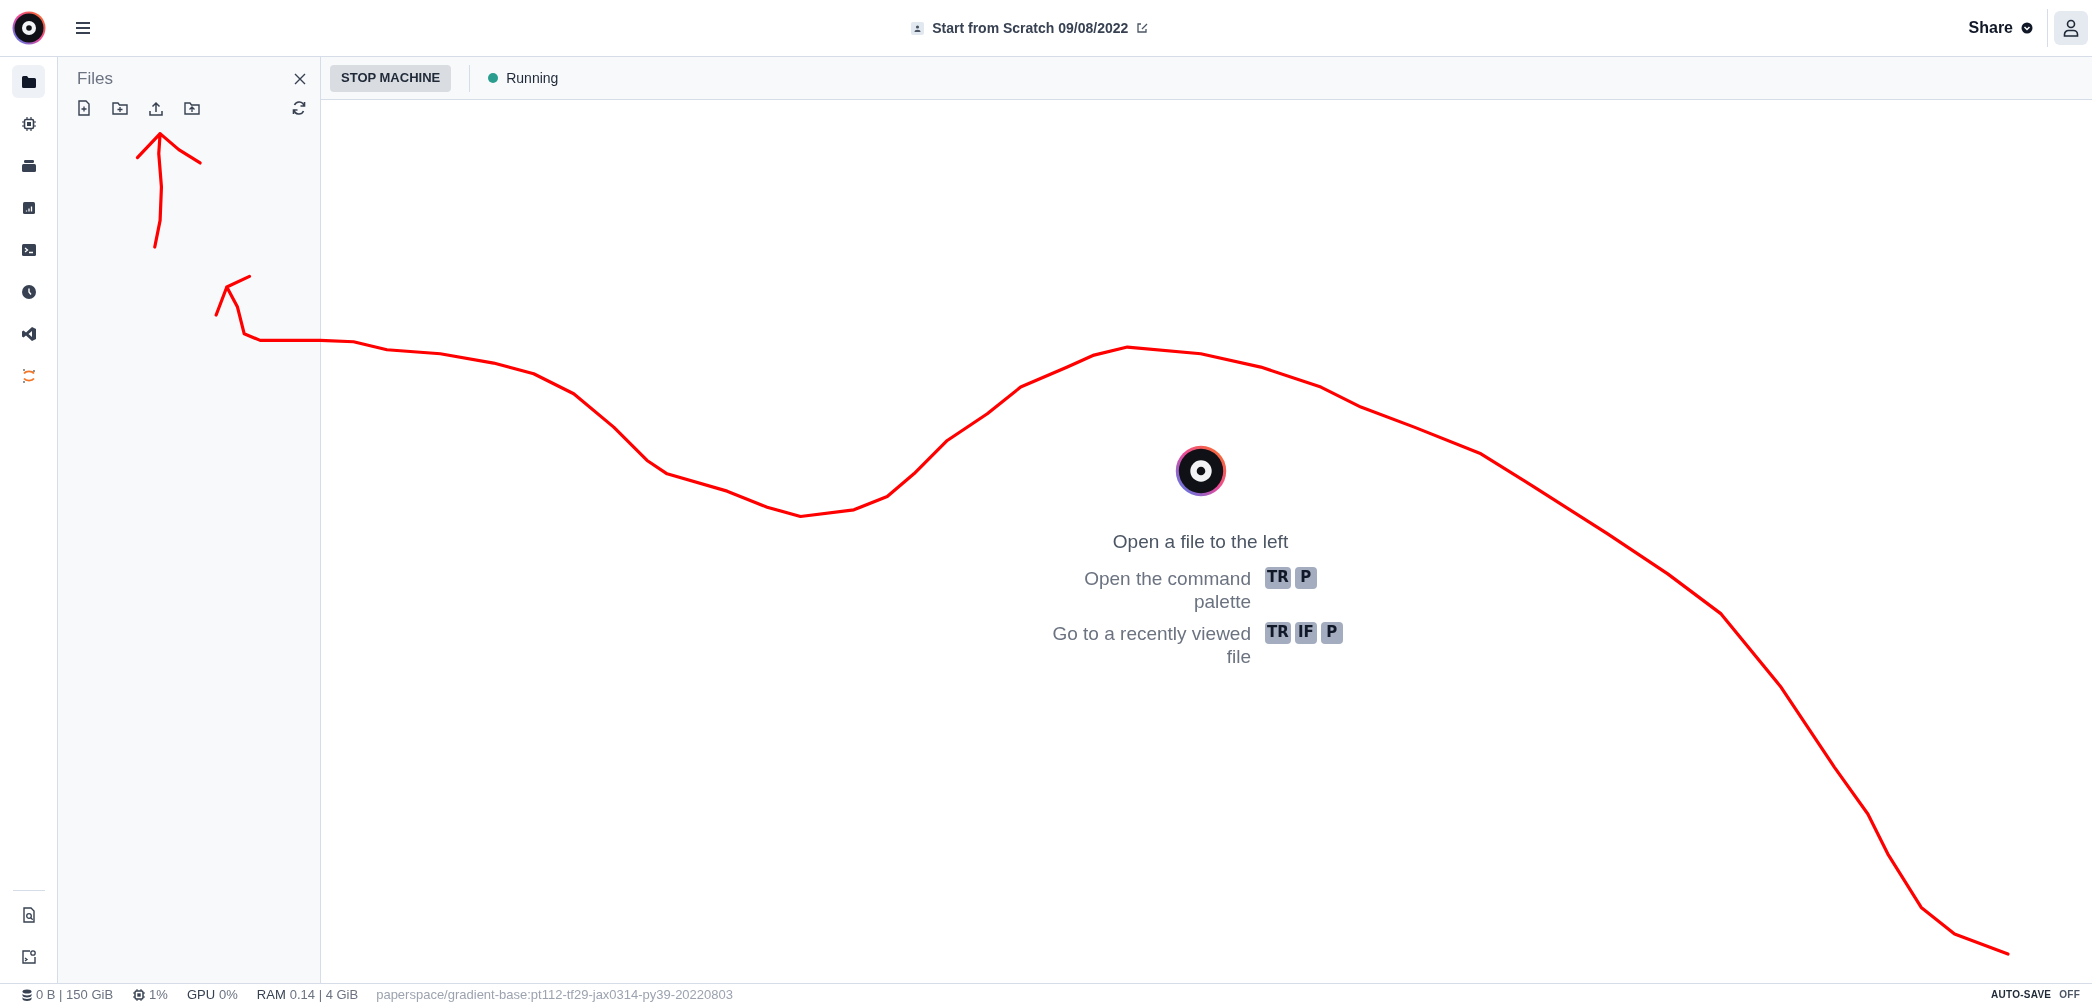 The width and height of the screenshot is (2092, 1005). I want to click on notebook-title: Start from Scratch 09/08/2022, so click(1030, 28).